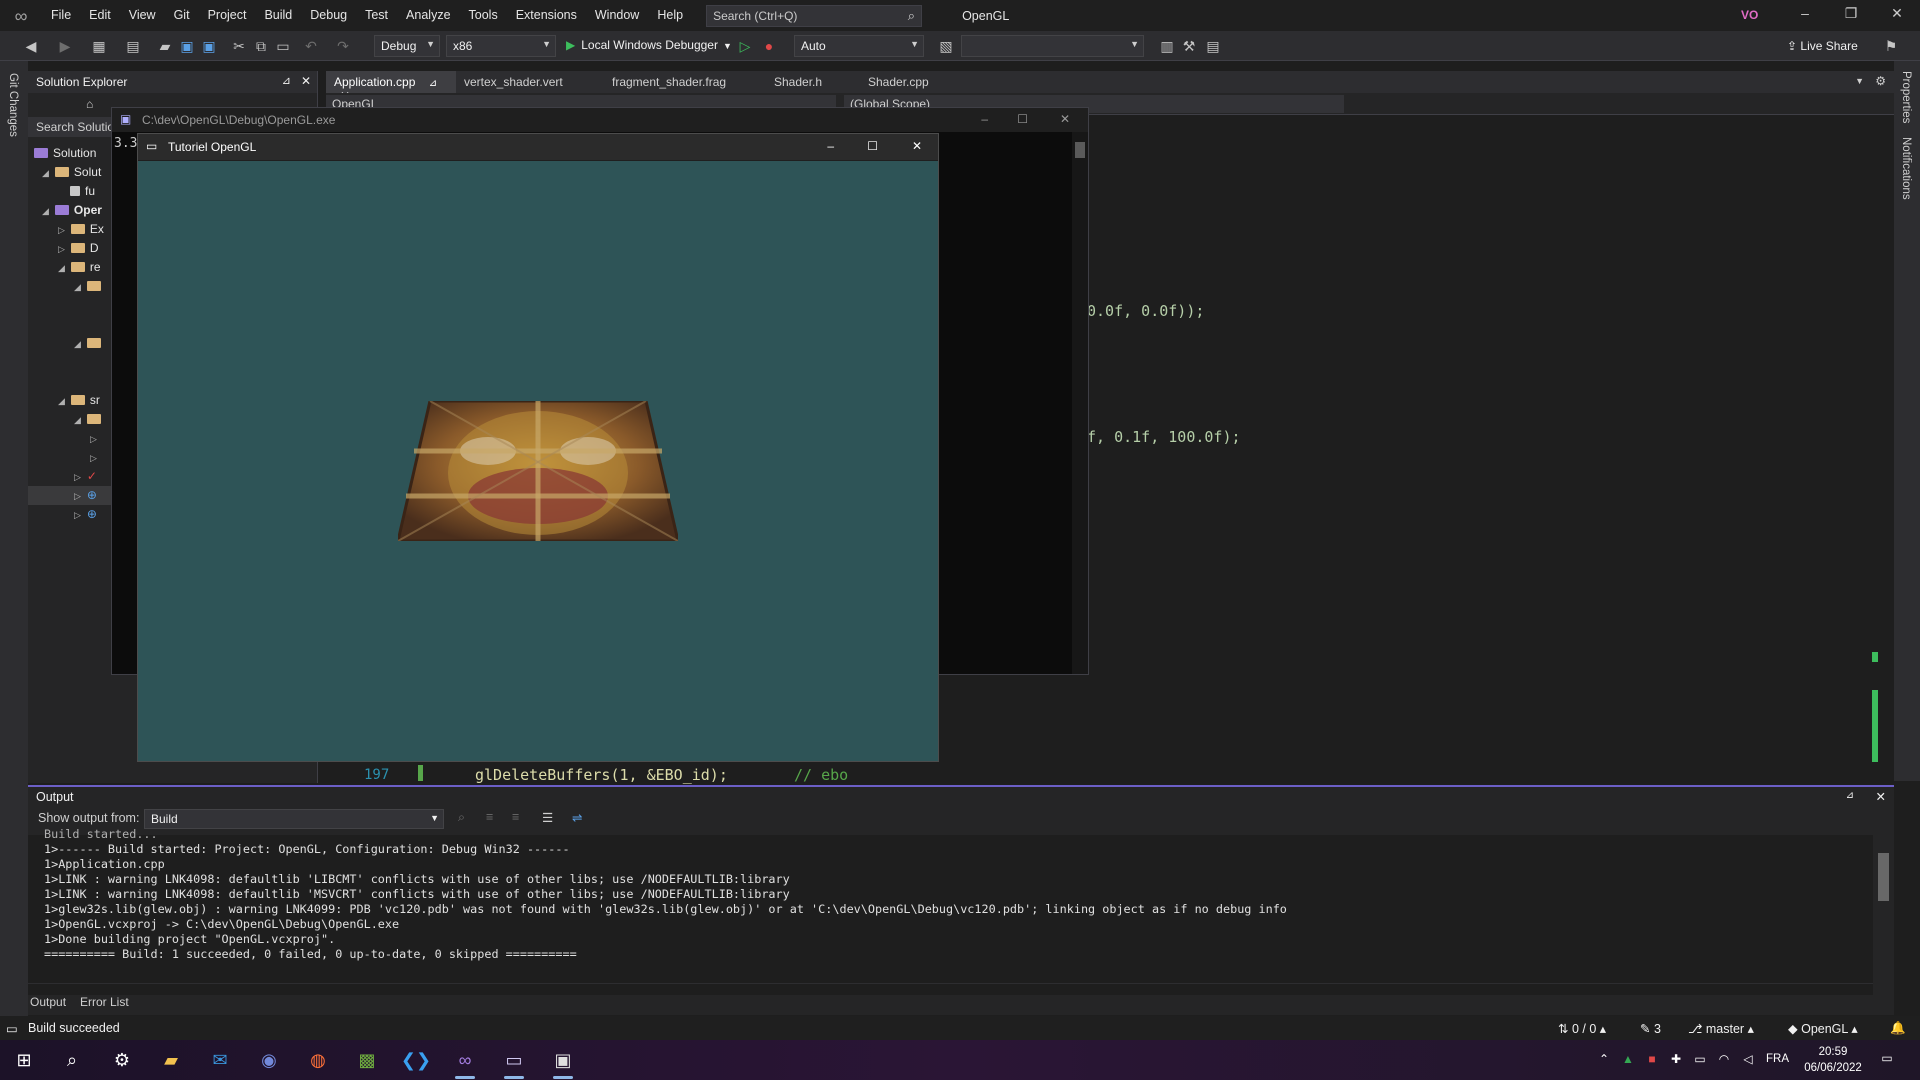  What do you see at coordinates (538, 147) in the screenshot?
I see `opengl-title-bar: ▭ Tutoriel OpenGL – ☐ ✕` at bounding box center [538, 147].